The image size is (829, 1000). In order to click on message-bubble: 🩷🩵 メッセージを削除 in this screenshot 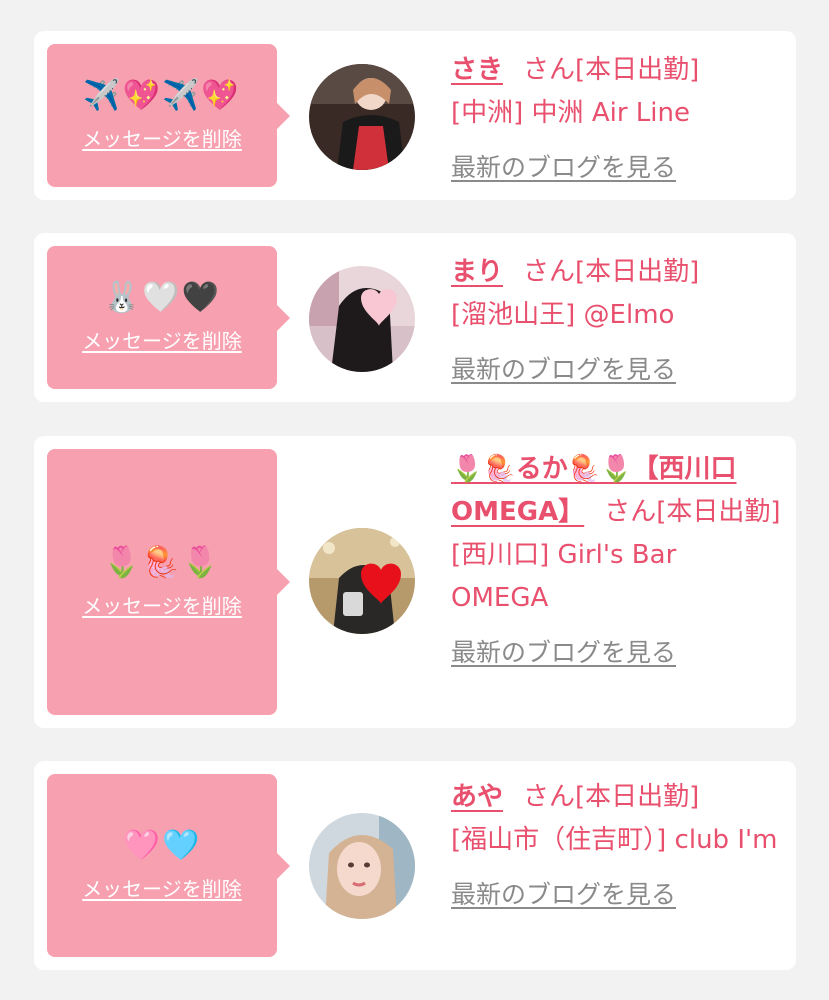, I will do `click(168, 865)`.